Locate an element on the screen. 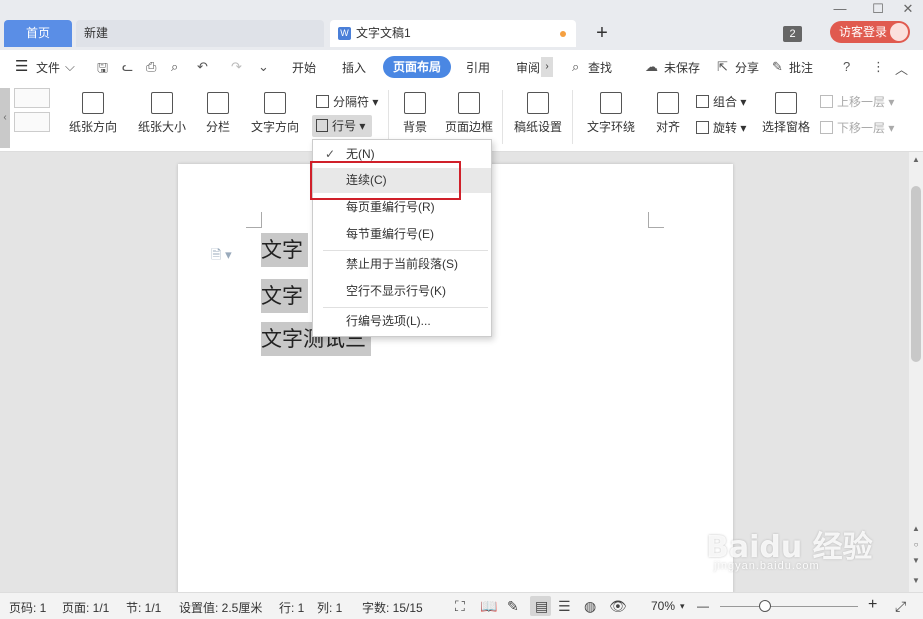 The height and width of the screenshot is (619, 923). menu-share: 分享 is located at coordinates (747, 67).